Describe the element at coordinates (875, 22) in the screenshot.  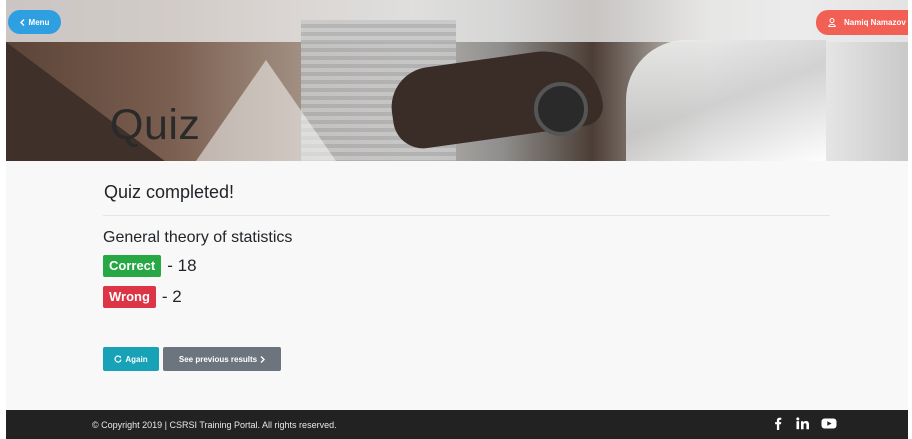
I see `user-name: Namiq Namazov` at that location.